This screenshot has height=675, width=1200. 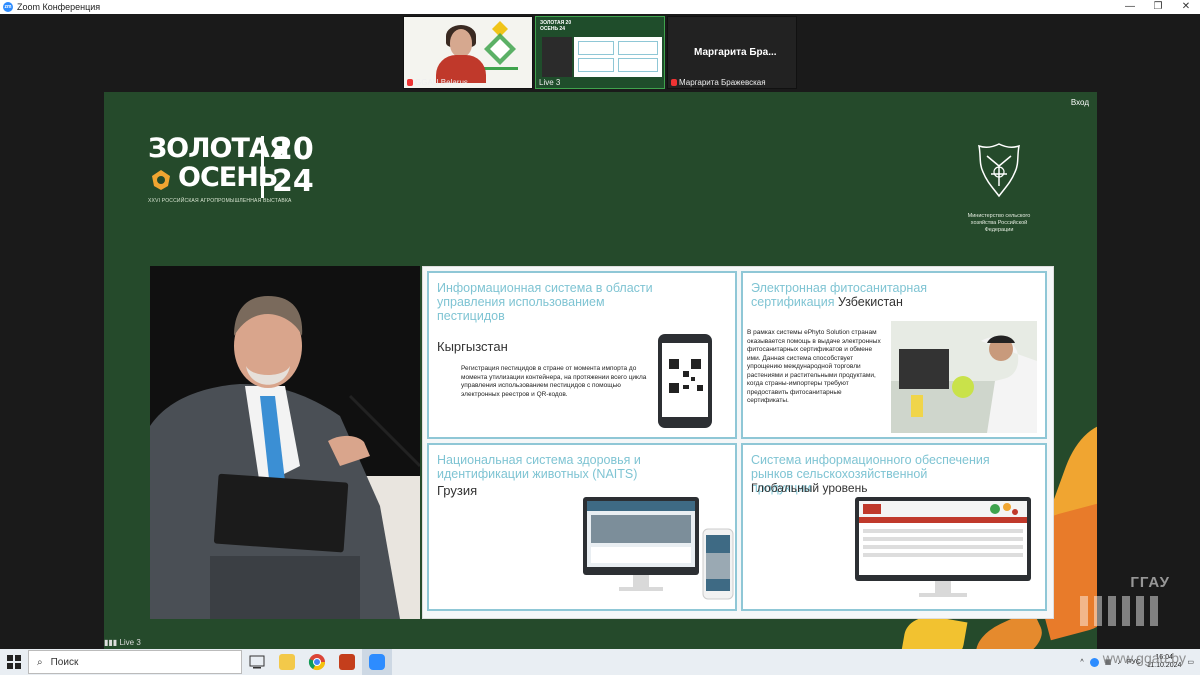 What do you see at coordinates (437, 82) in the screenshot?
I see `thumbnail-label: GGAU Belarus` at bounding box center [437, 82].